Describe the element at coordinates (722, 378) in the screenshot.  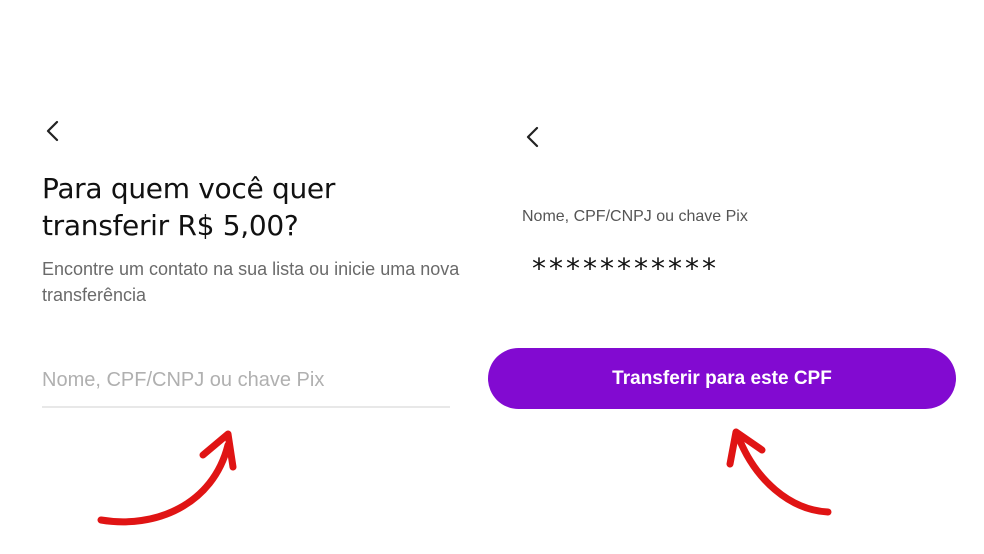
I see `transfer-to-cpf-button: Transferir para este CPF` at that location.